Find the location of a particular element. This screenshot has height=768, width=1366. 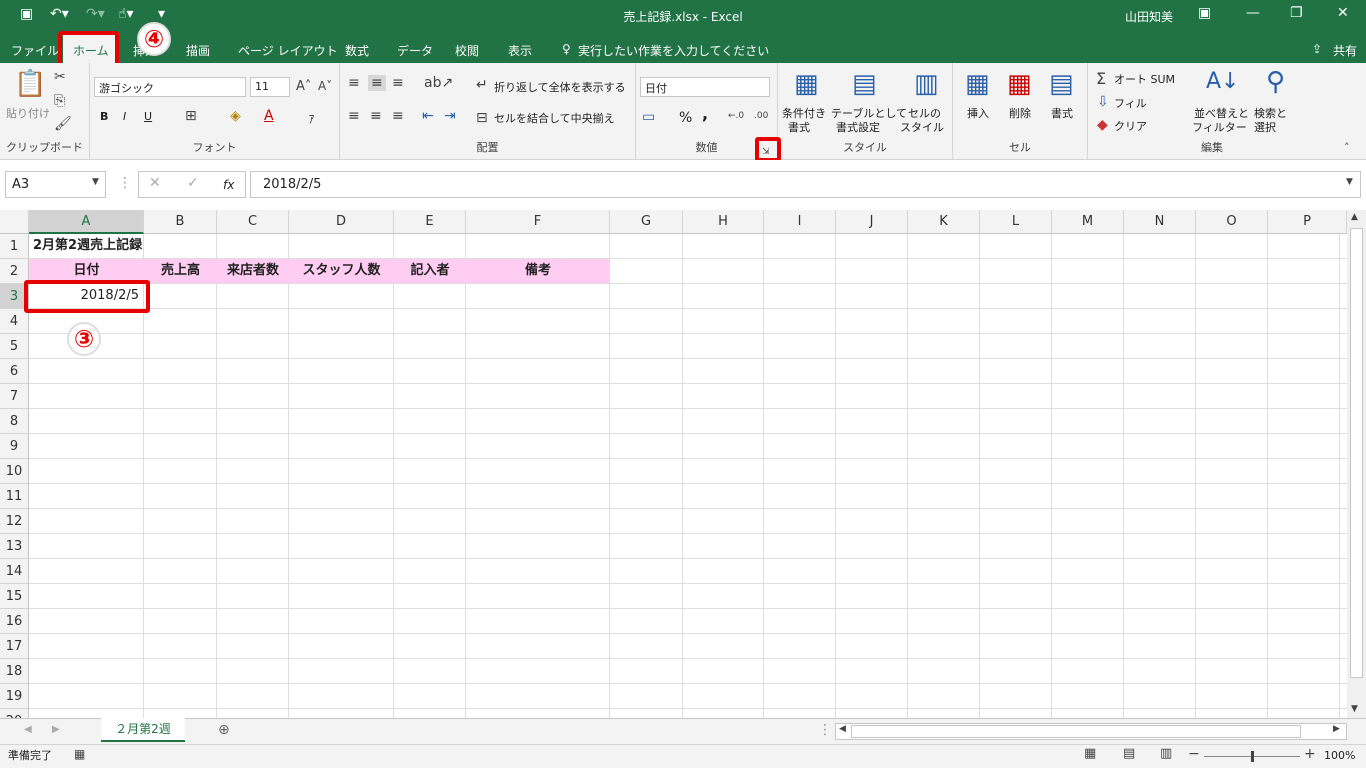

cell-styles-label-1: セルの is located at coordinates (924, 114).